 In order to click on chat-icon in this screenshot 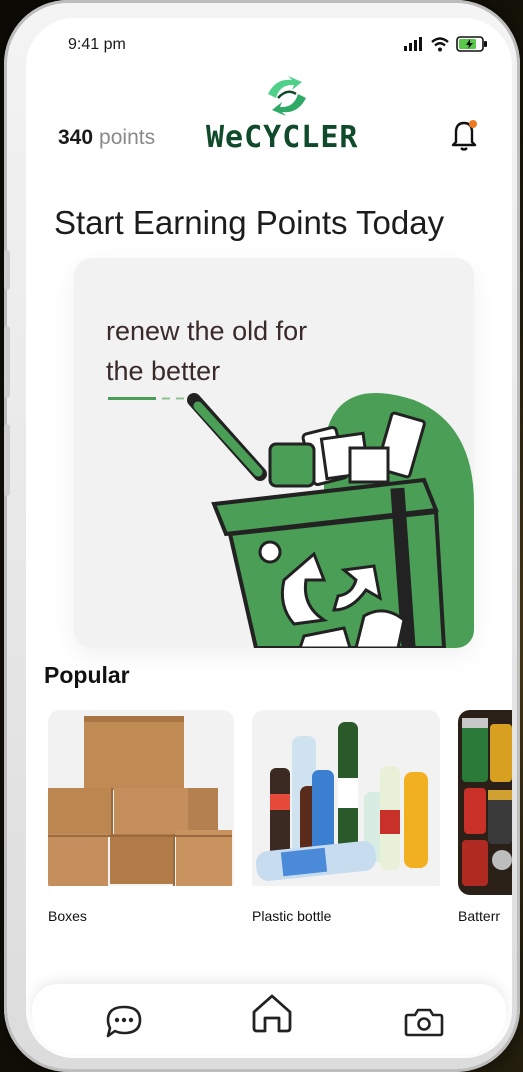, I will do `click(124, 1022)`.